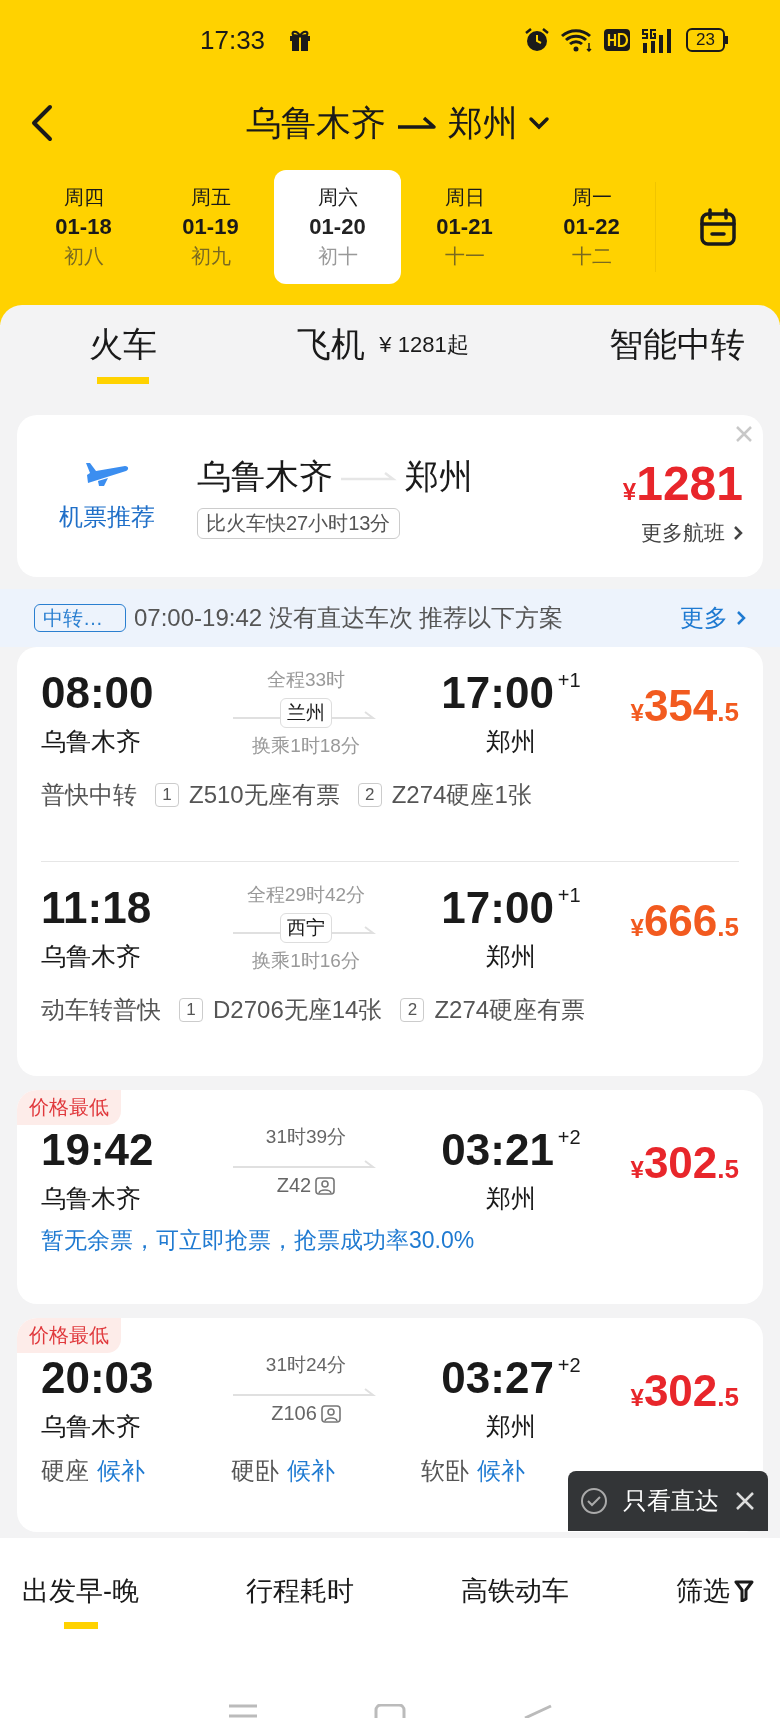 The image size is (780, 1718). I want to click on flight-card: 机票推荐 乌鲁木齐 郑州 比火车快27小时13分 ¥1281 更多航班, so click(390, 496).